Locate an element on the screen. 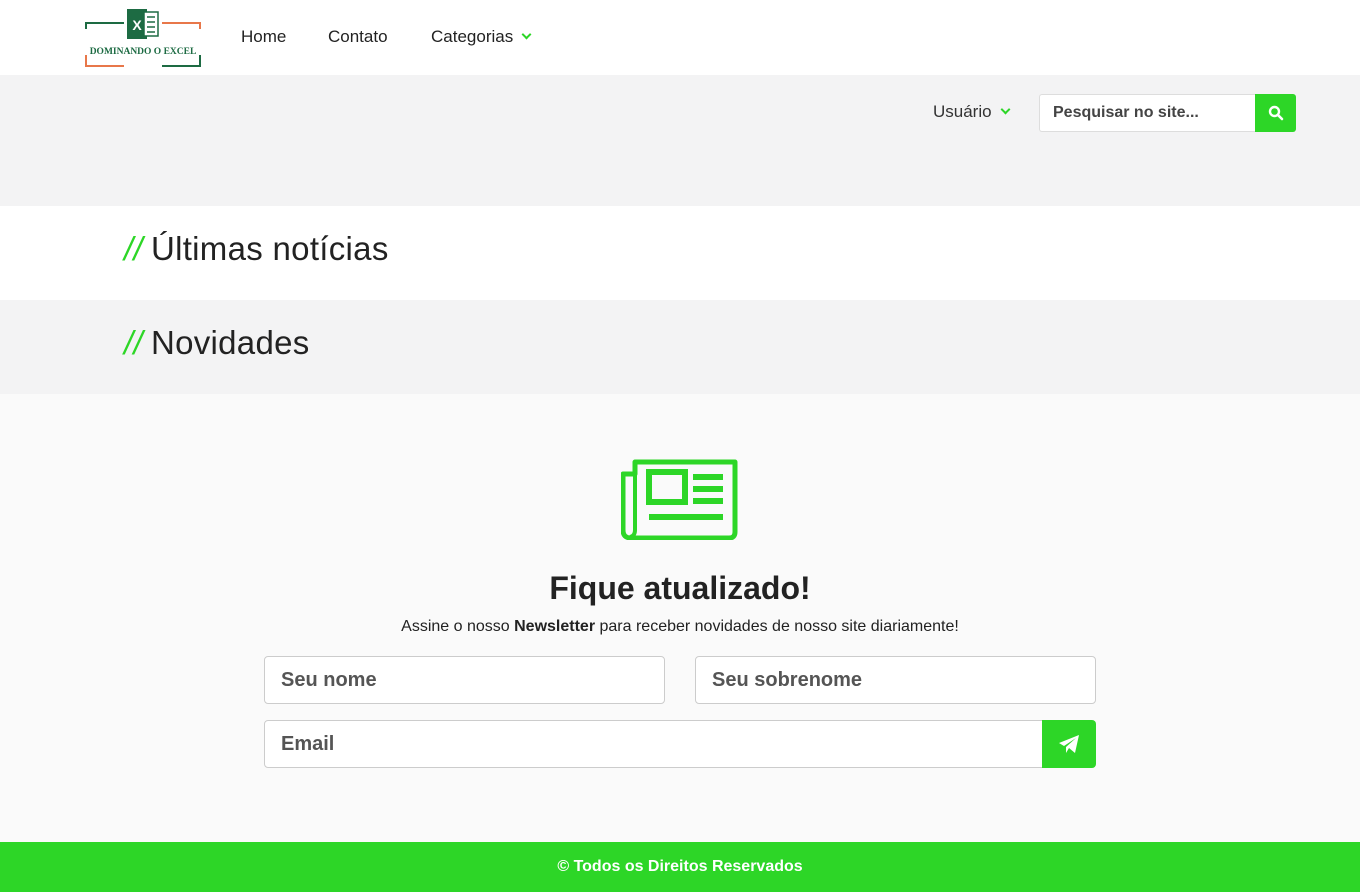  excel-logo-icon: X DOMINANDO O EXCEL is located at coordinates (143, 38).